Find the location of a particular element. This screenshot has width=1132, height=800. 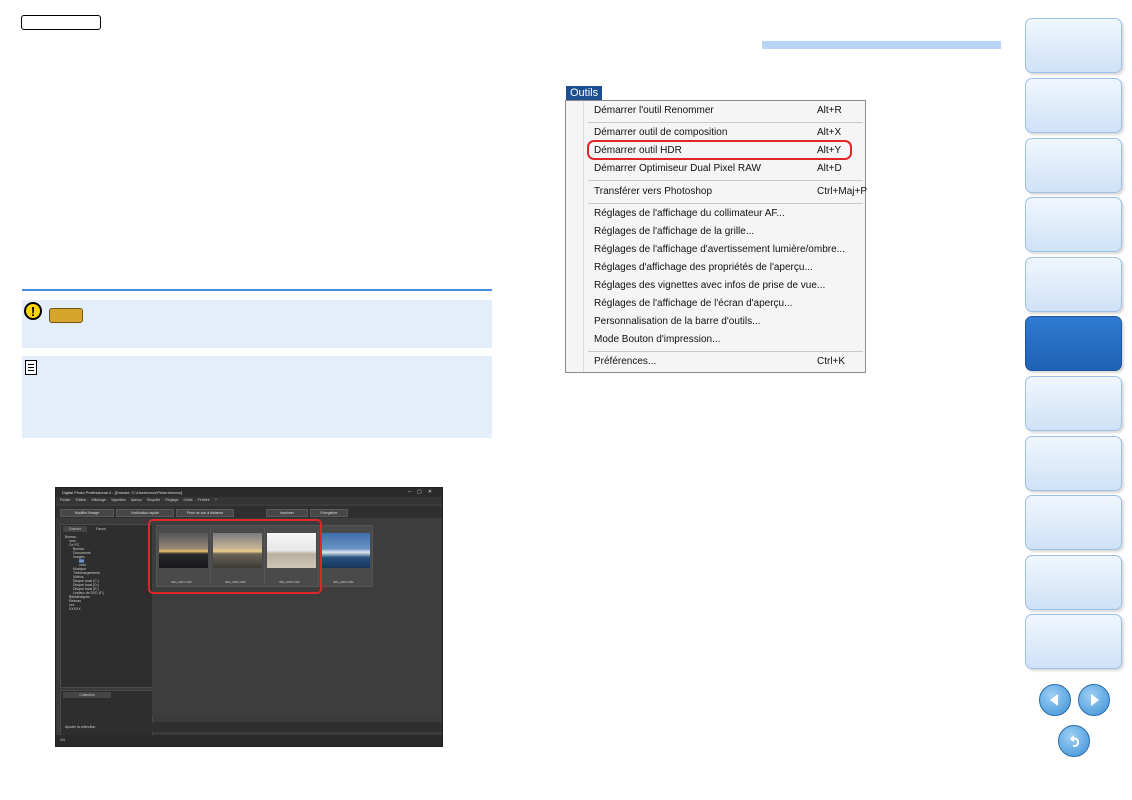

menu-item-rename: Démarrer l'outil Renommer Alt+R is located at coordinates (718, 111).